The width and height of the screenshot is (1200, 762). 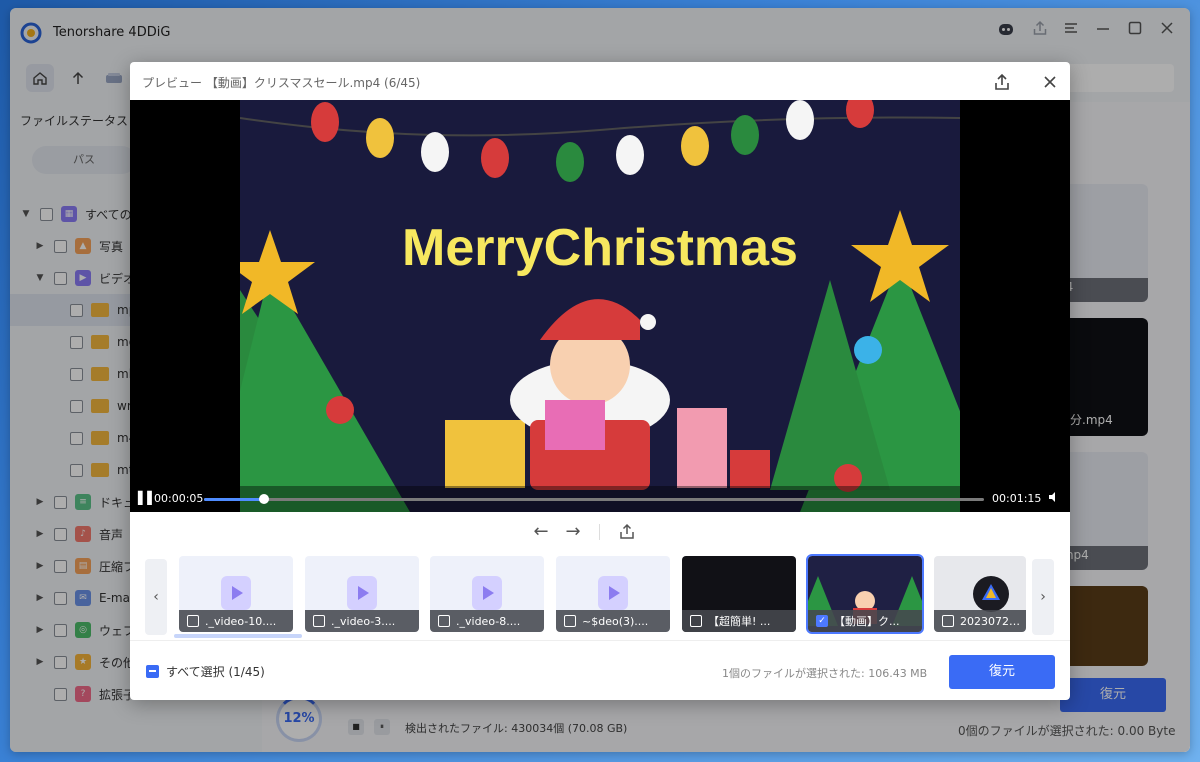 I want to click on arrow-left-icon: ←, so click(x=541, y=532).